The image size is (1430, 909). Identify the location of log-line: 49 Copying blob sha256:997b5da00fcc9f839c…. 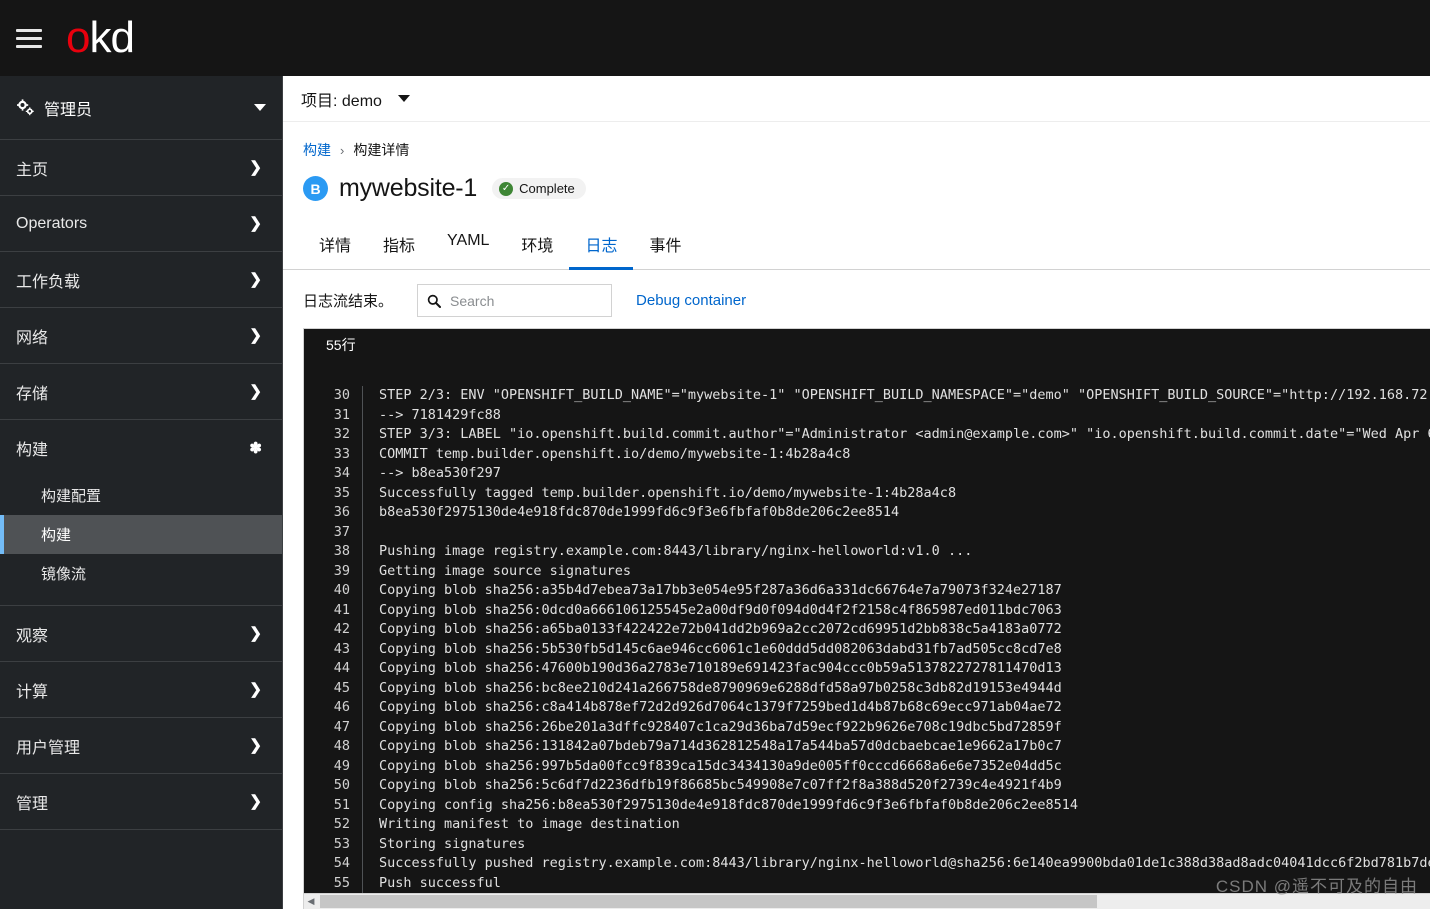
(867, 766).